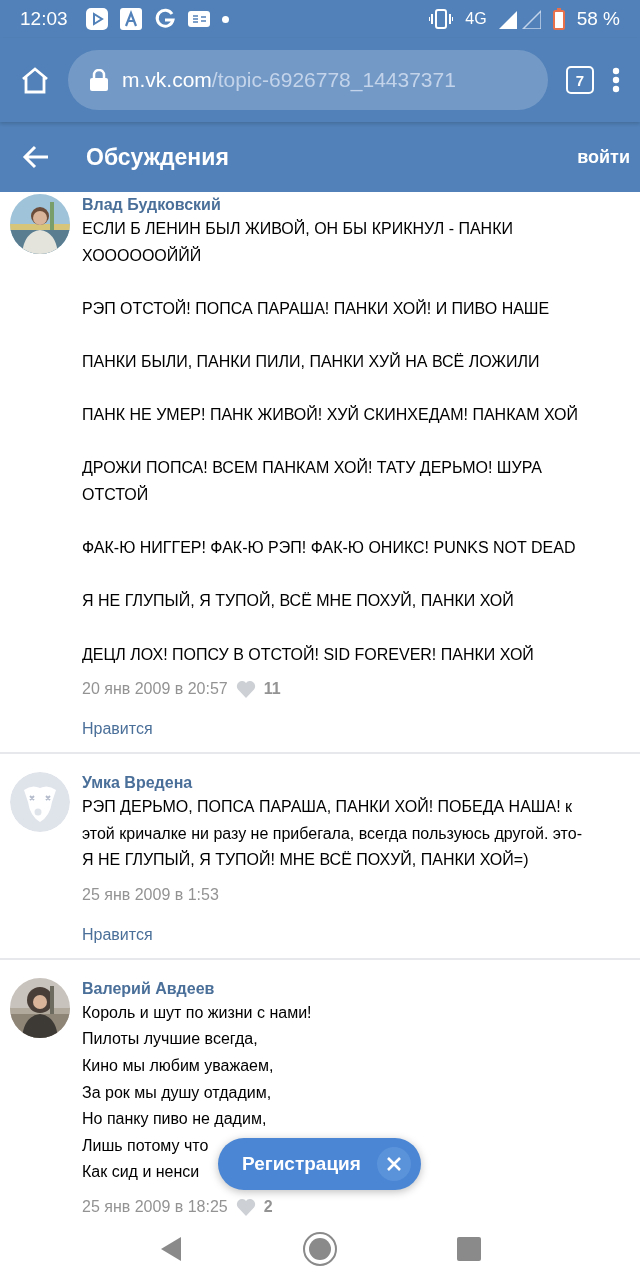  What do you see at coordinates (558, 19) in the screenshot?
I see `battery-icon` at bounding box center [558, 19].